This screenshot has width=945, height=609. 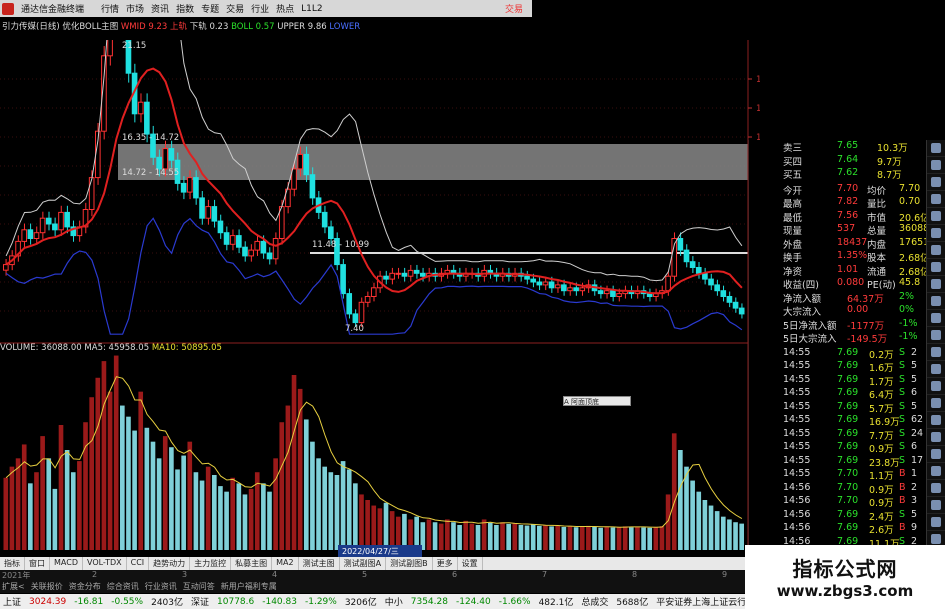 What do you see at coordinates (110, 8) in the screenshot?
I see `menu-quote: 行情` at bounding box center [110, 8].